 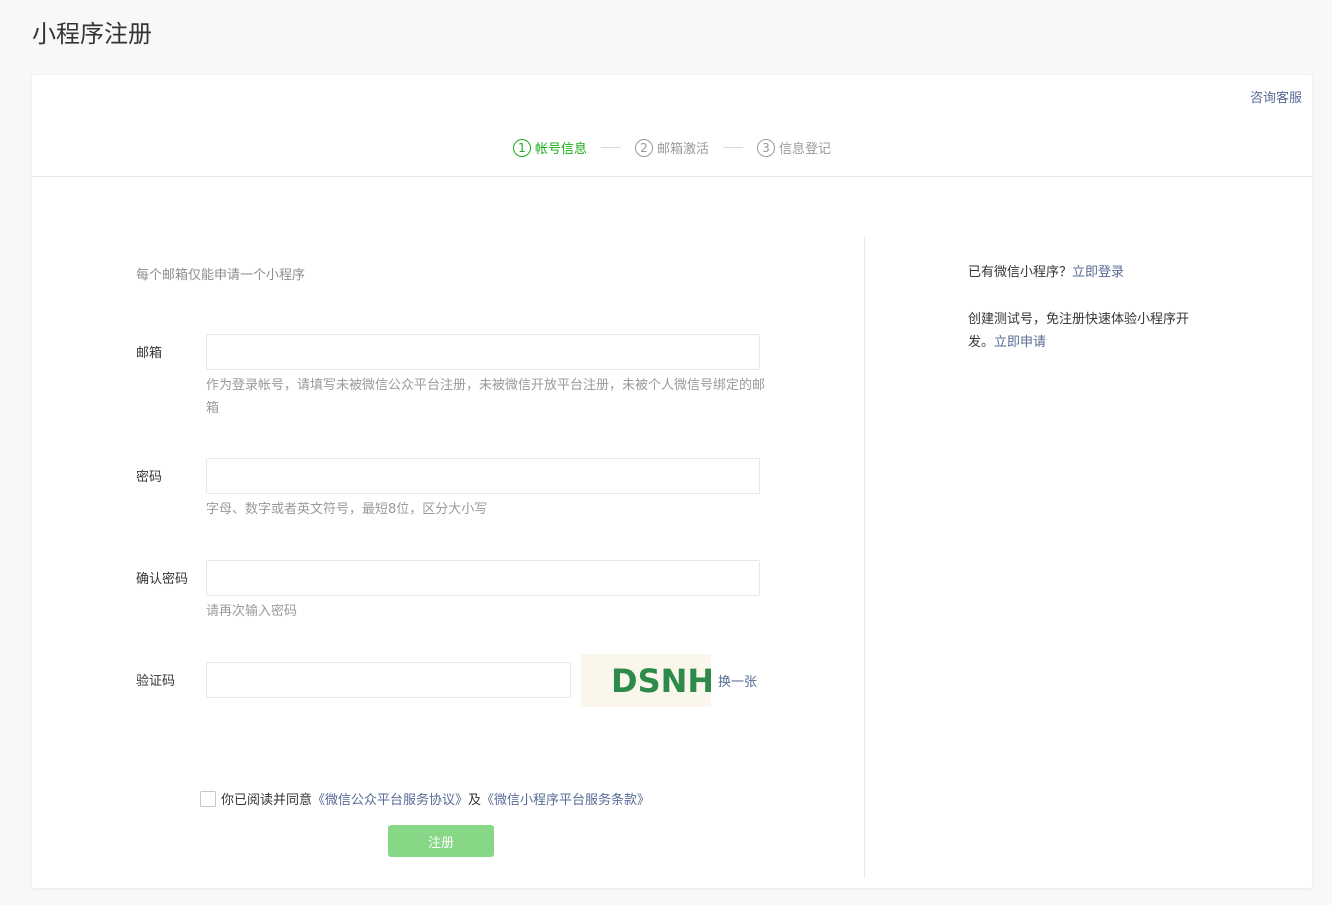 I want to click on step-indicator: 1 帐号信息 2 邮箱激活 3 信息登记, so click(x=672, y=147).